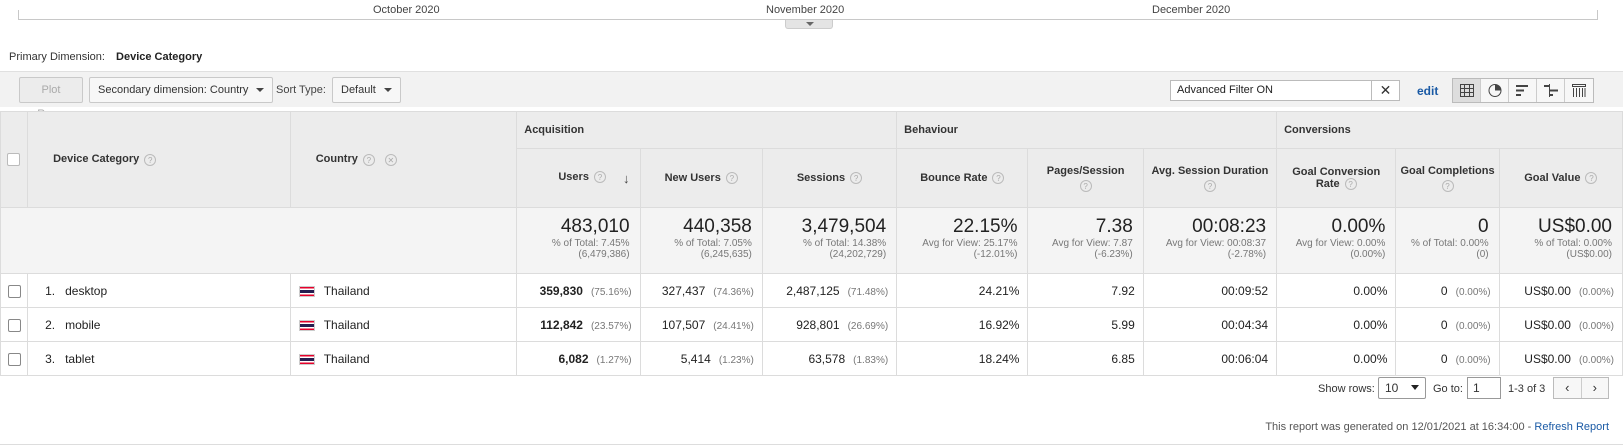 This screenshot has height=445, width=1623. I want to click on avg-duration-total-avg: Avg for View: 00:08:37, so click(1216, 243).